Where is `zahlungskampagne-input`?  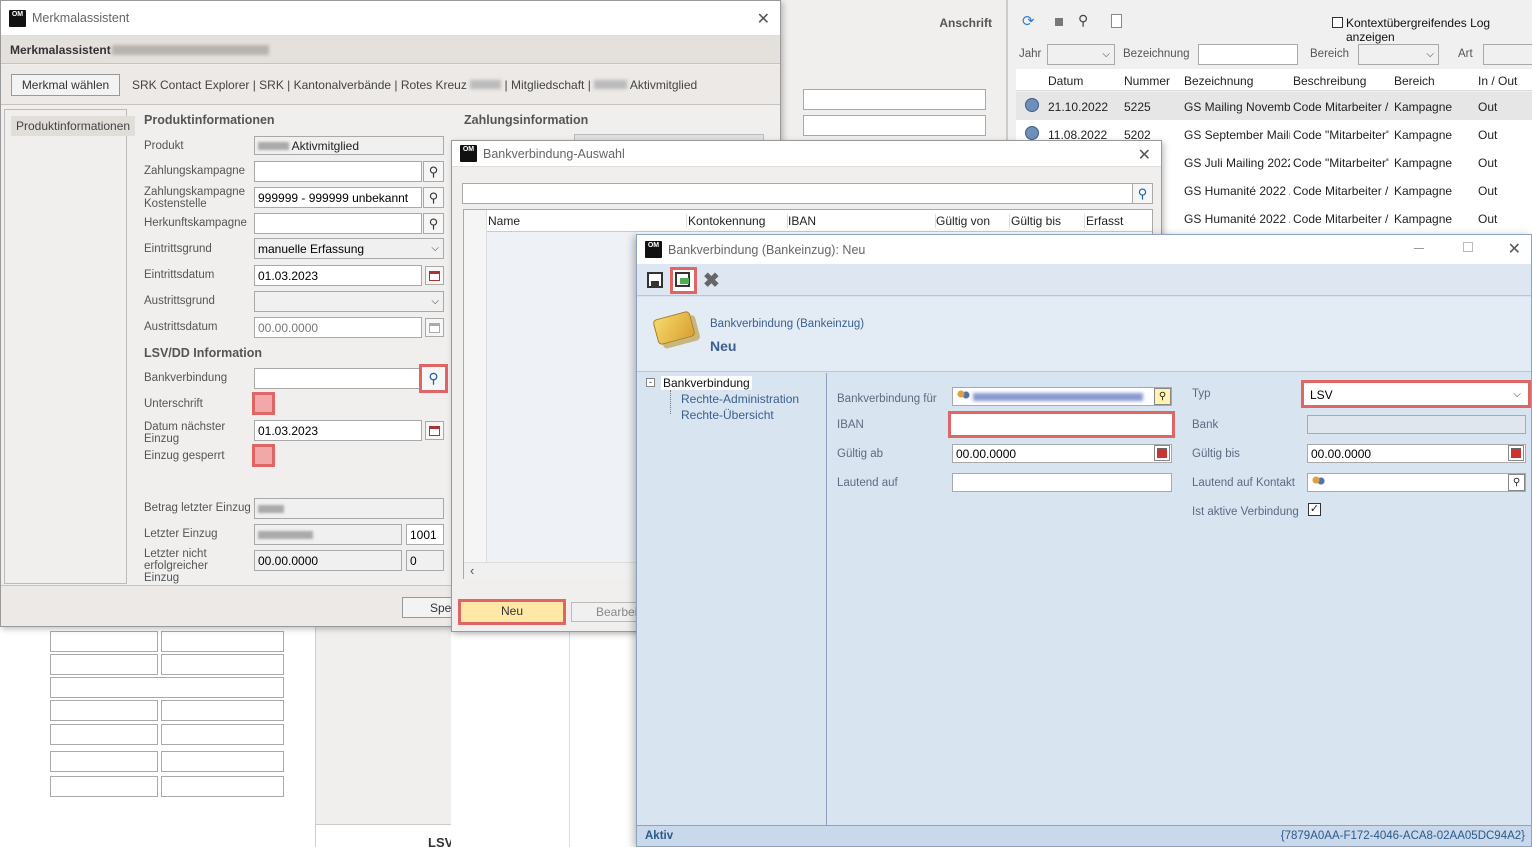 zahlungskampagne-input is located at coordinates (338, 171).